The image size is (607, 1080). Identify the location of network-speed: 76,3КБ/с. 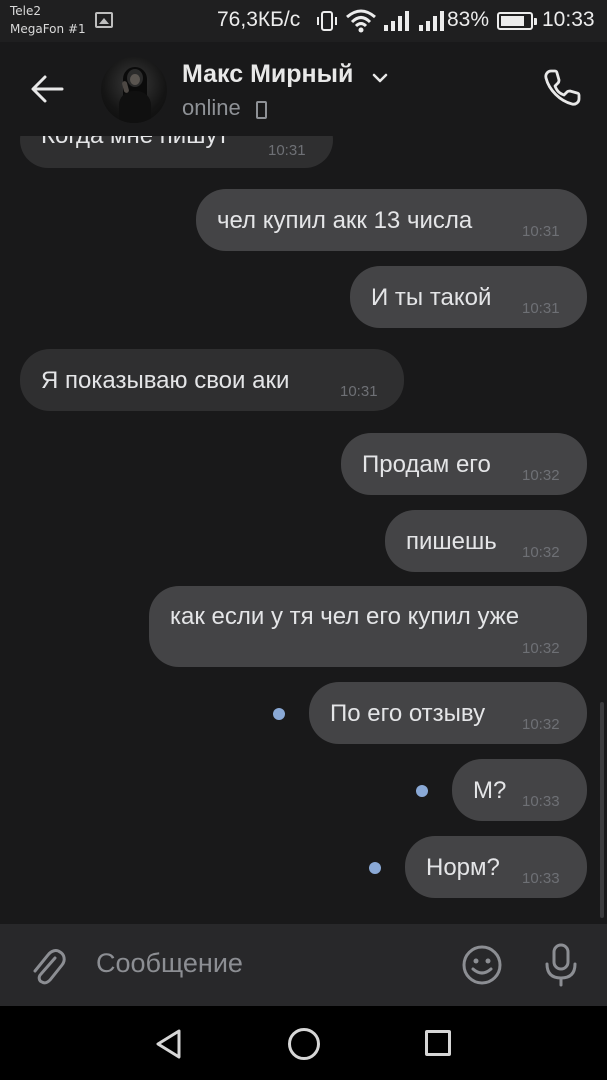
(259, 19).